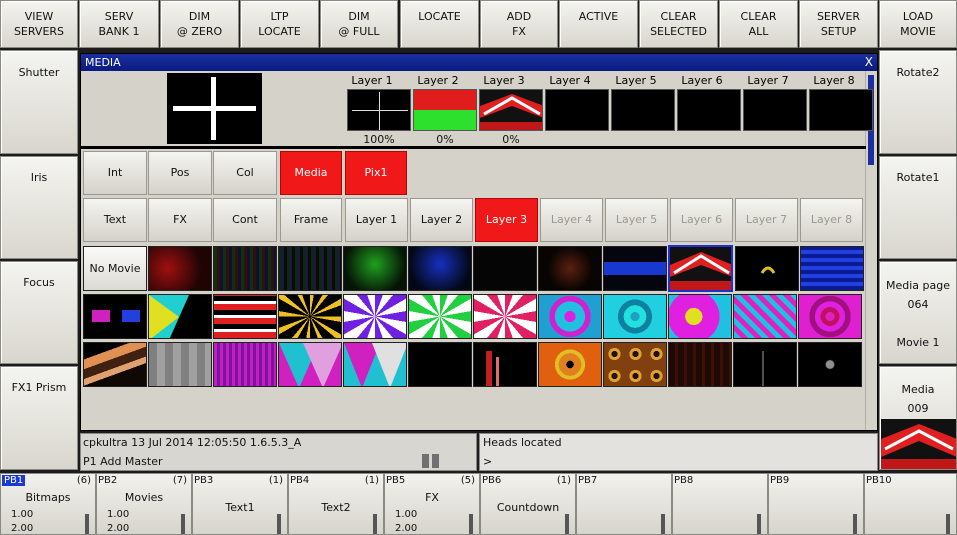  Describe the element at coordinates (816, 504) in the screenshot. I see `playback-pb9: PB9` at that location.